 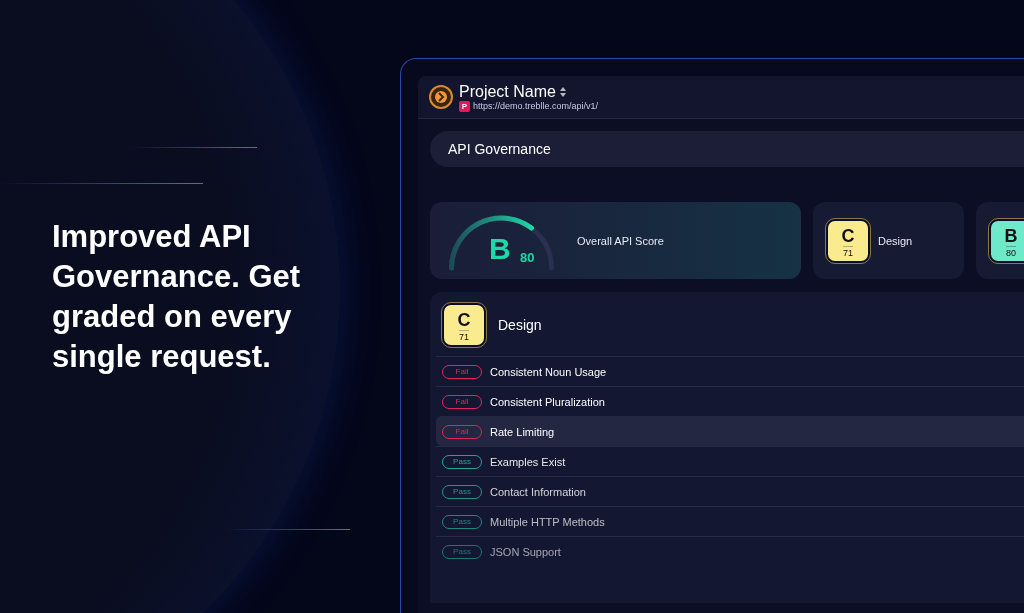 What do you see at coordinates (730, 521) in the screenshot?
I see `rule-row: Pass Multiple HTTP Methods` at bounding box center [730, 521].